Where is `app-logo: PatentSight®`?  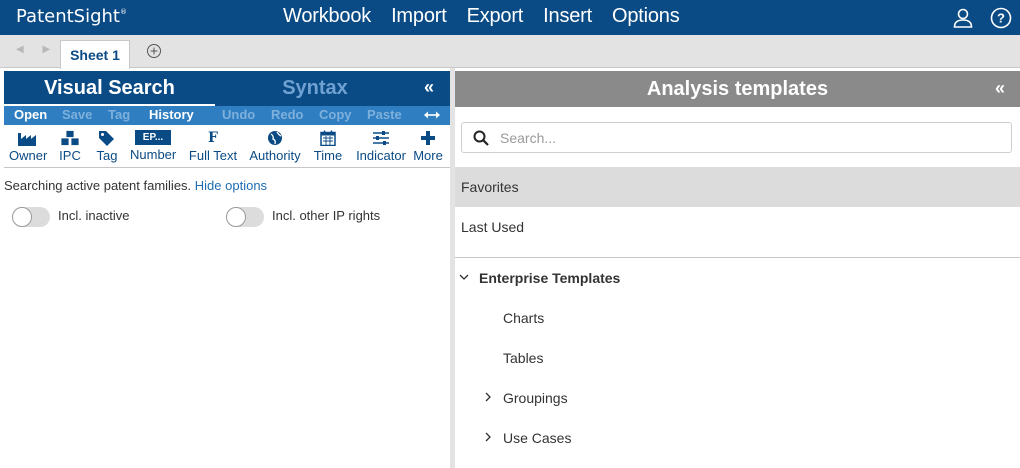
app-logo: PatentSight® is located at coordinates (71, 16).